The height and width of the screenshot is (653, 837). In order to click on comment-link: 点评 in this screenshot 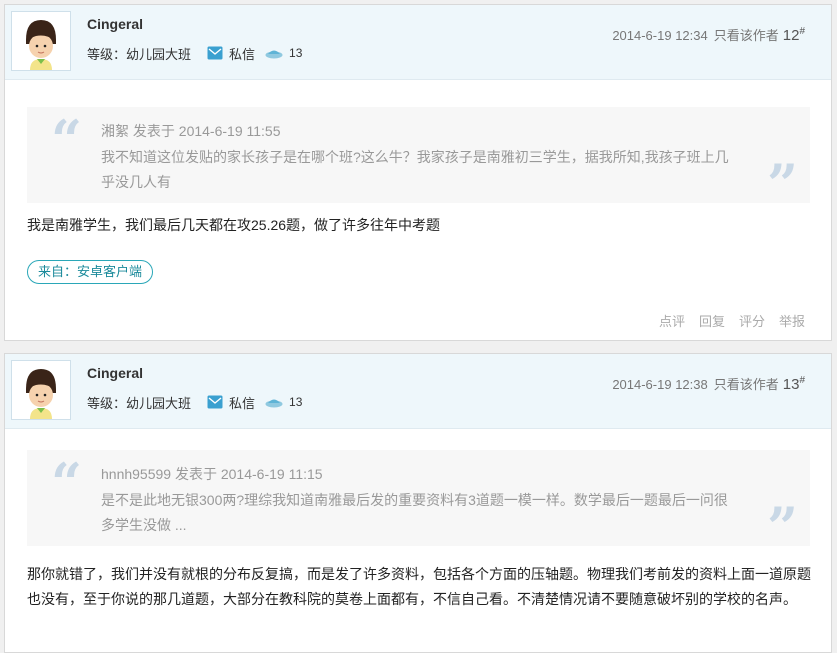, I will do `click(672, 320)`.